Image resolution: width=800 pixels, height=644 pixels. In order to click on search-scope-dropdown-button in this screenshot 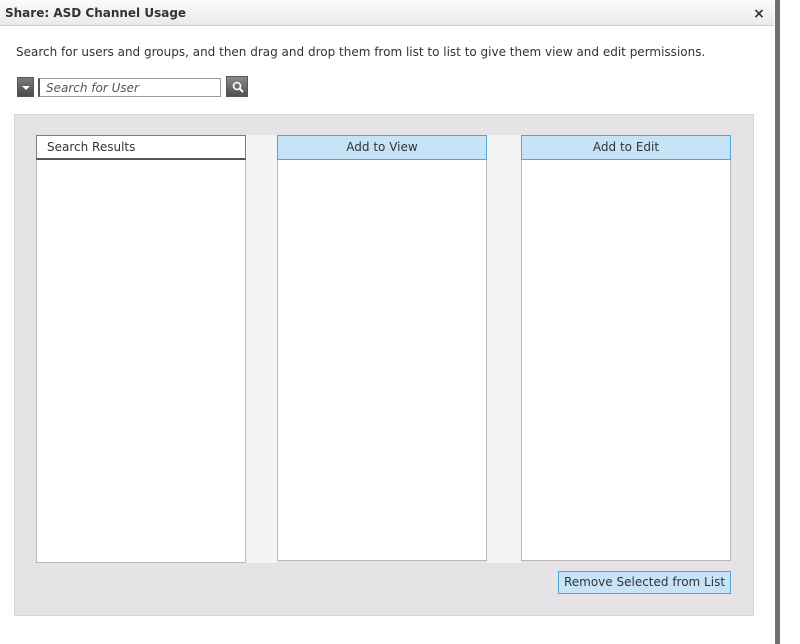, I will do `click(25, 87)`.